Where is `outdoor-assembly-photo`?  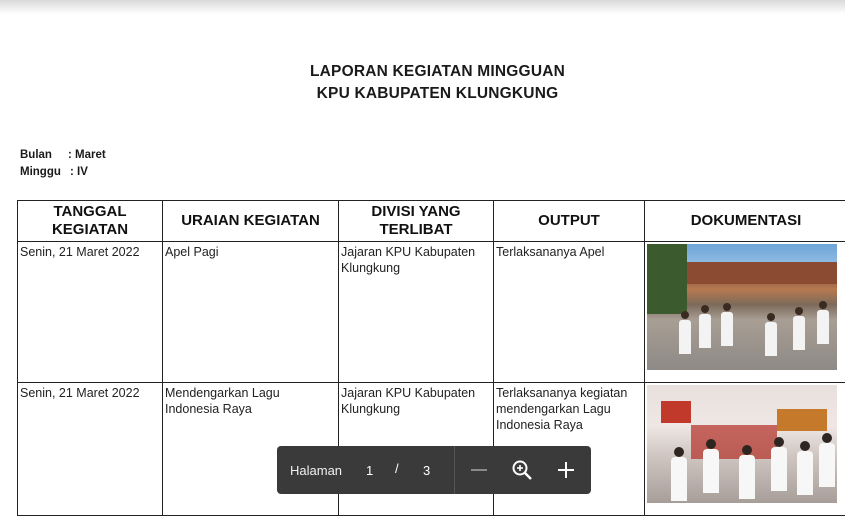 outdoor-assembly-photo is located at coordinates (742, 307).